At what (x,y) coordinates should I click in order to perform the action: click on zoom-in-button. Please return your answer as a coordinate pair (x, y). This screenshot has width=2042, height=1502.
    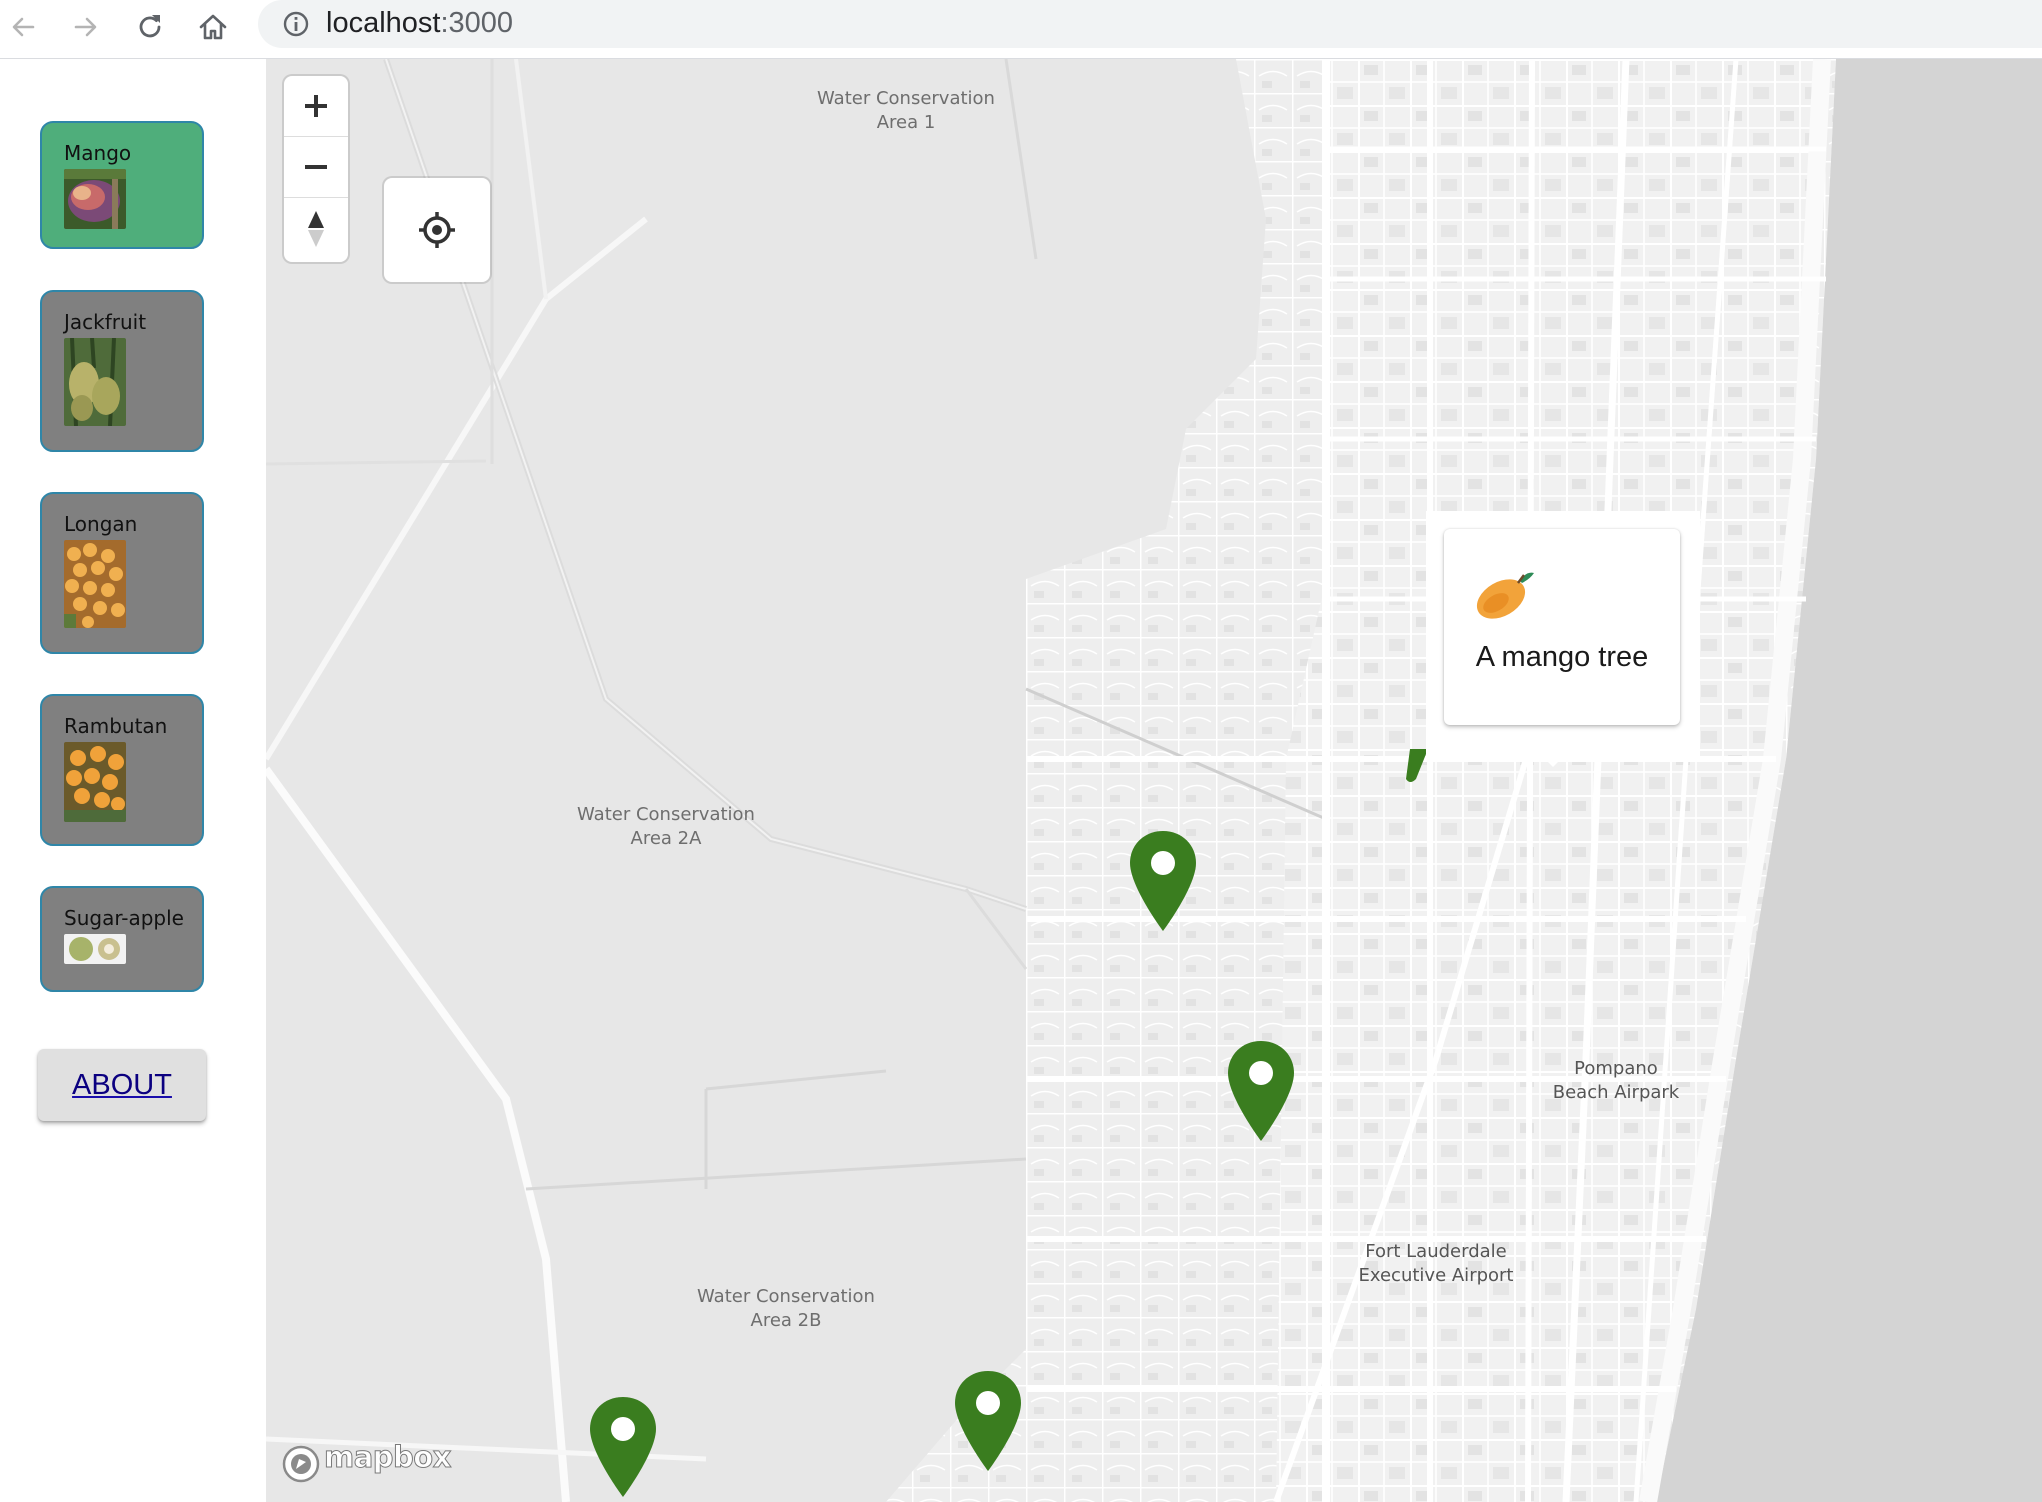
    Looking at the image, I should click on (316, 106).